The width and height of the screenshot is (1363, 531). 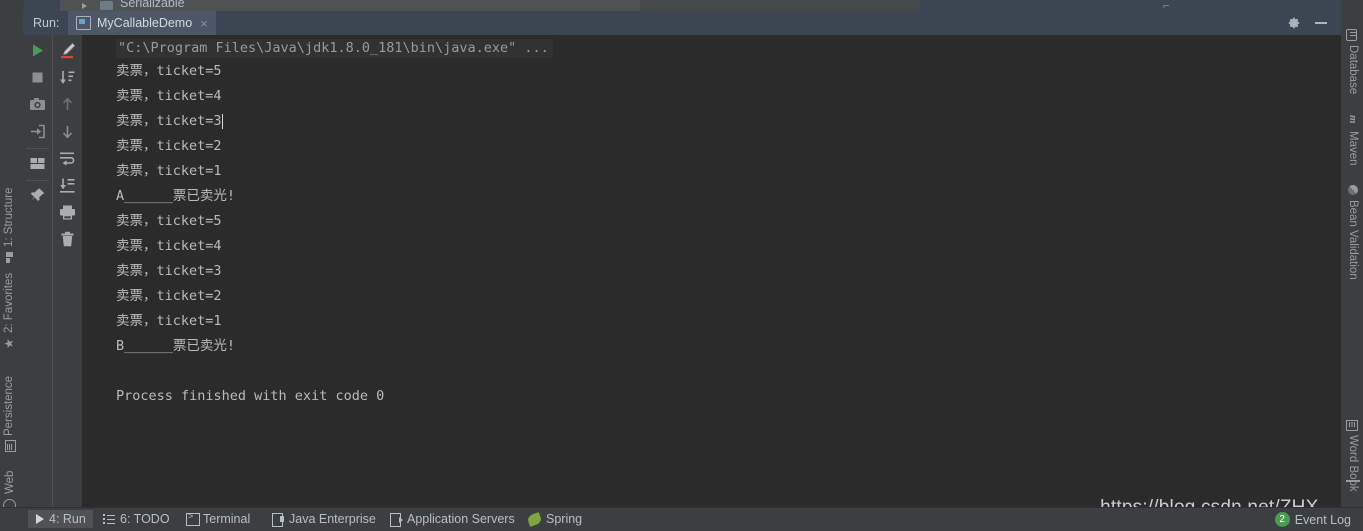 I want to click on dump-threads-button, so click(x=37, y=131).